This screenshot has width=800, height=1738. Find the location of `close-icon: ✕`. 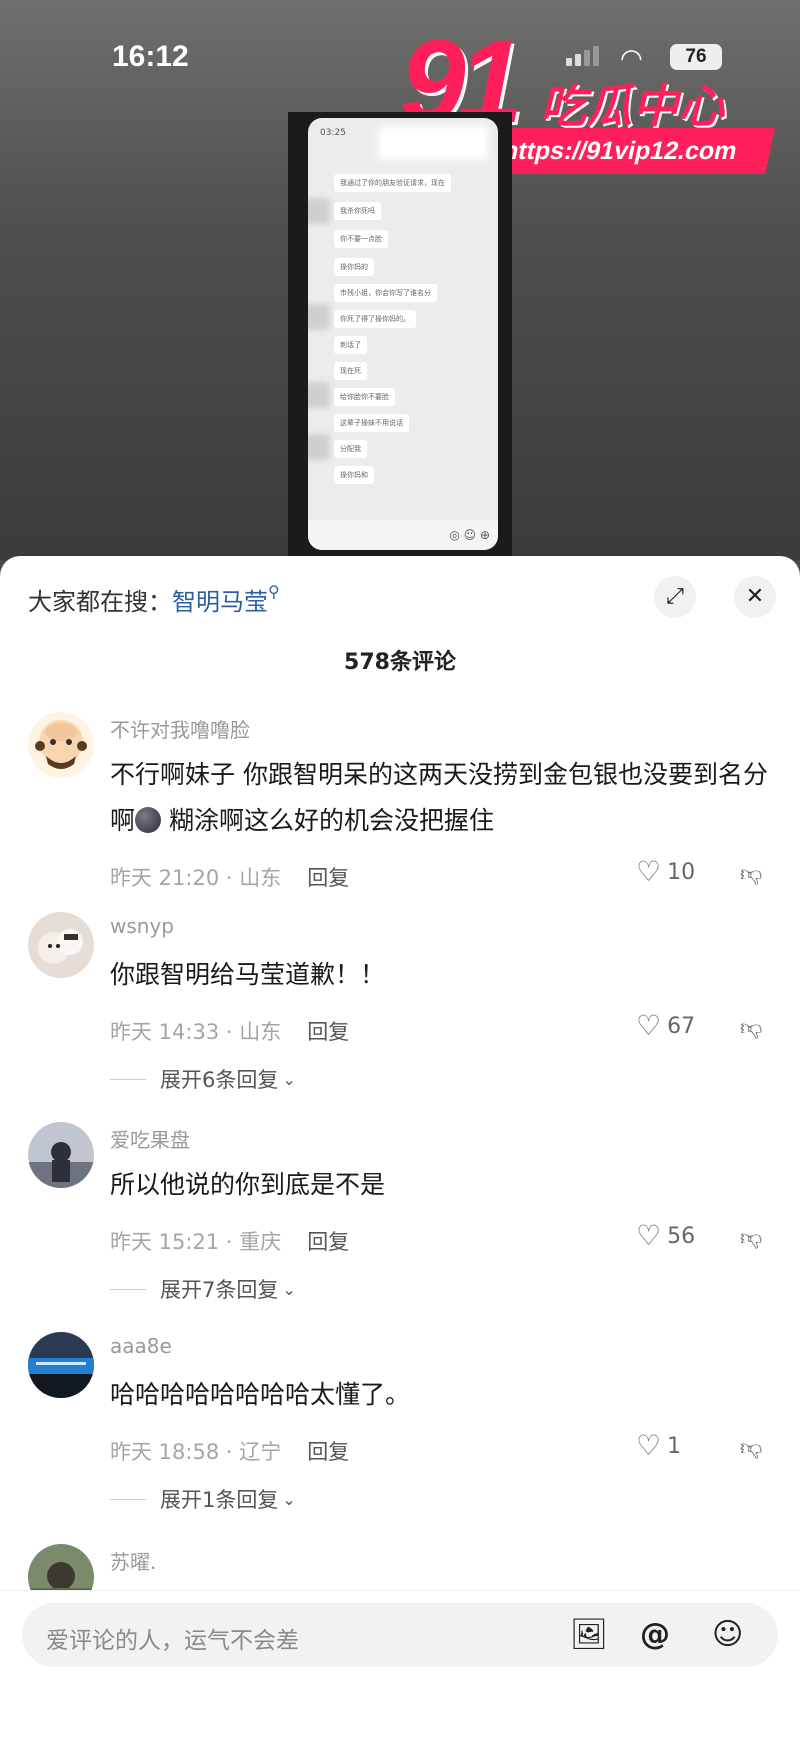

close-icon: ✕ is located at coordinates (755, 596).